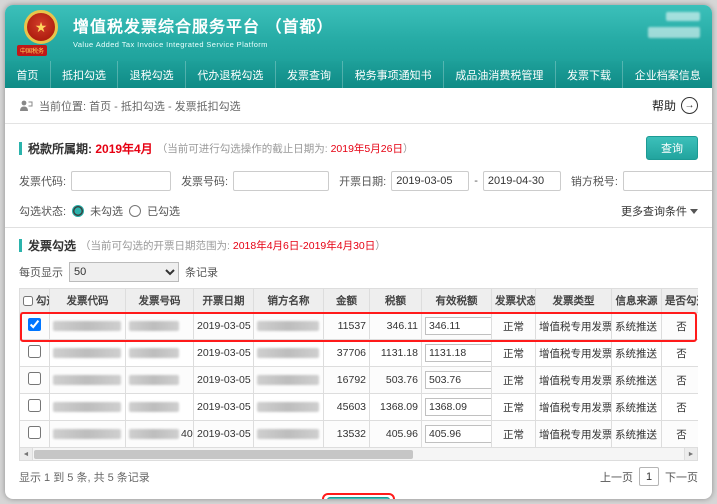 Image resolution: width=717 pixels, height=504 pixels. Describe the element at coordinates (456, 300) in the screenshot. I see `header-valid-tax: 有效税额` at that location.